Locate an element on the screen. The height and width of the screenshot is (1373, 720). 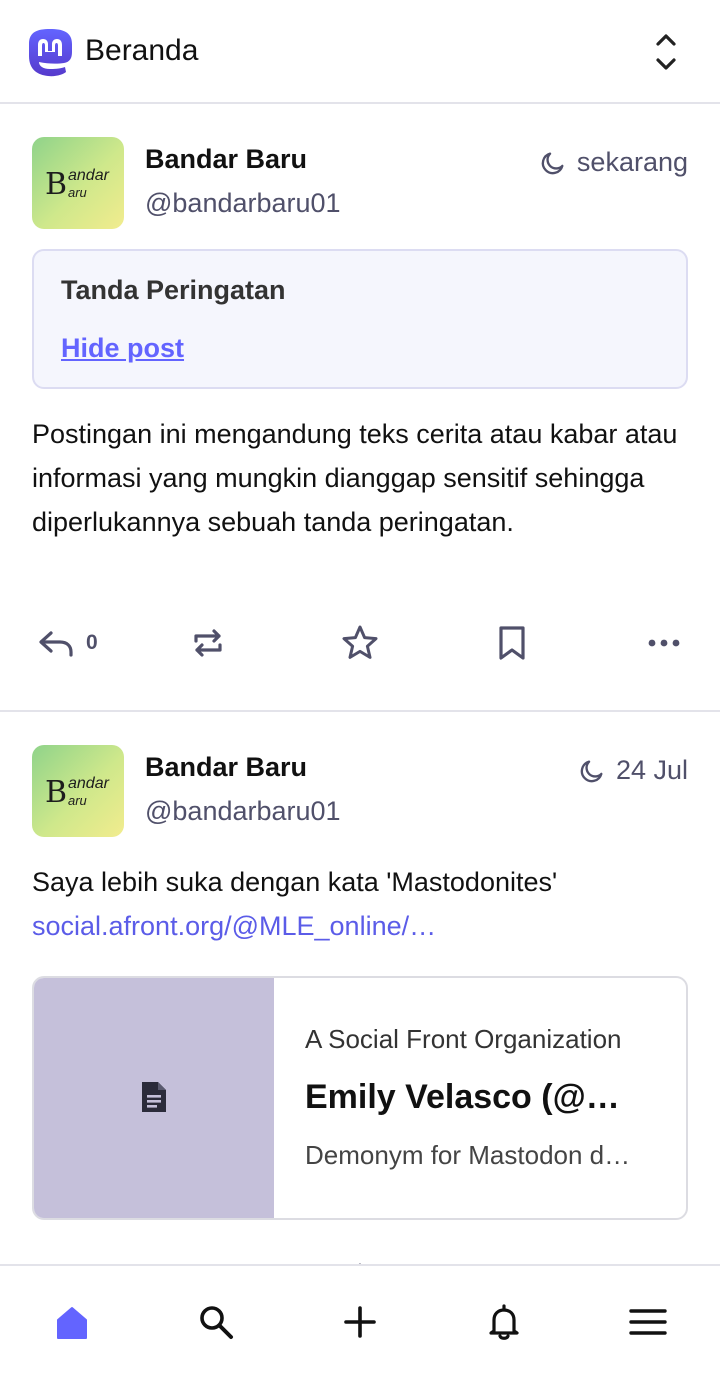
card-provider: A Social Front Organization is located at coordinates (463, 1039).